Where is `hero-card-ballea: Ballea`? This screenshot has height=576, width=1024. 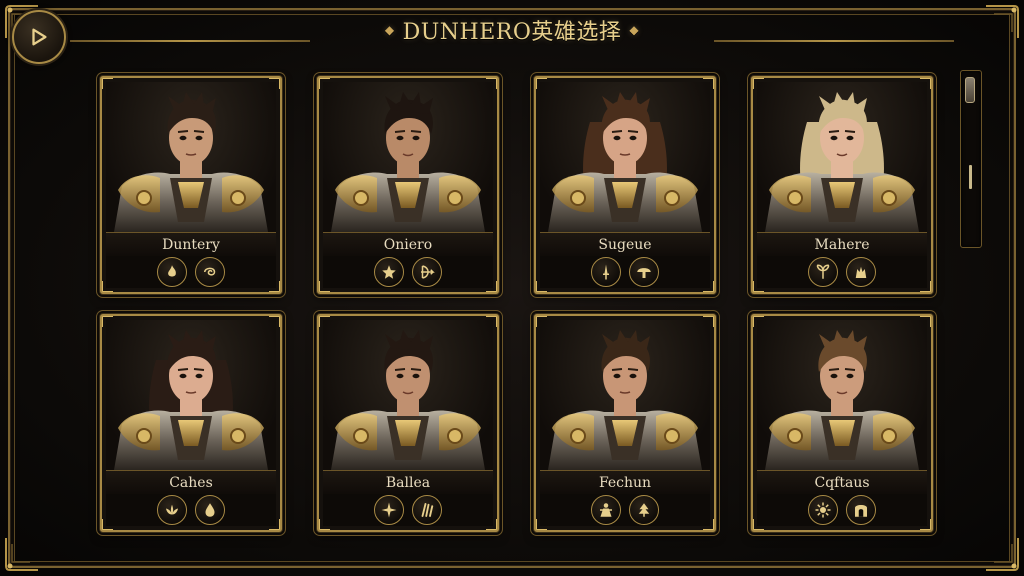
hero-card-ballea: Ballea is located at coordinates (408, 423).